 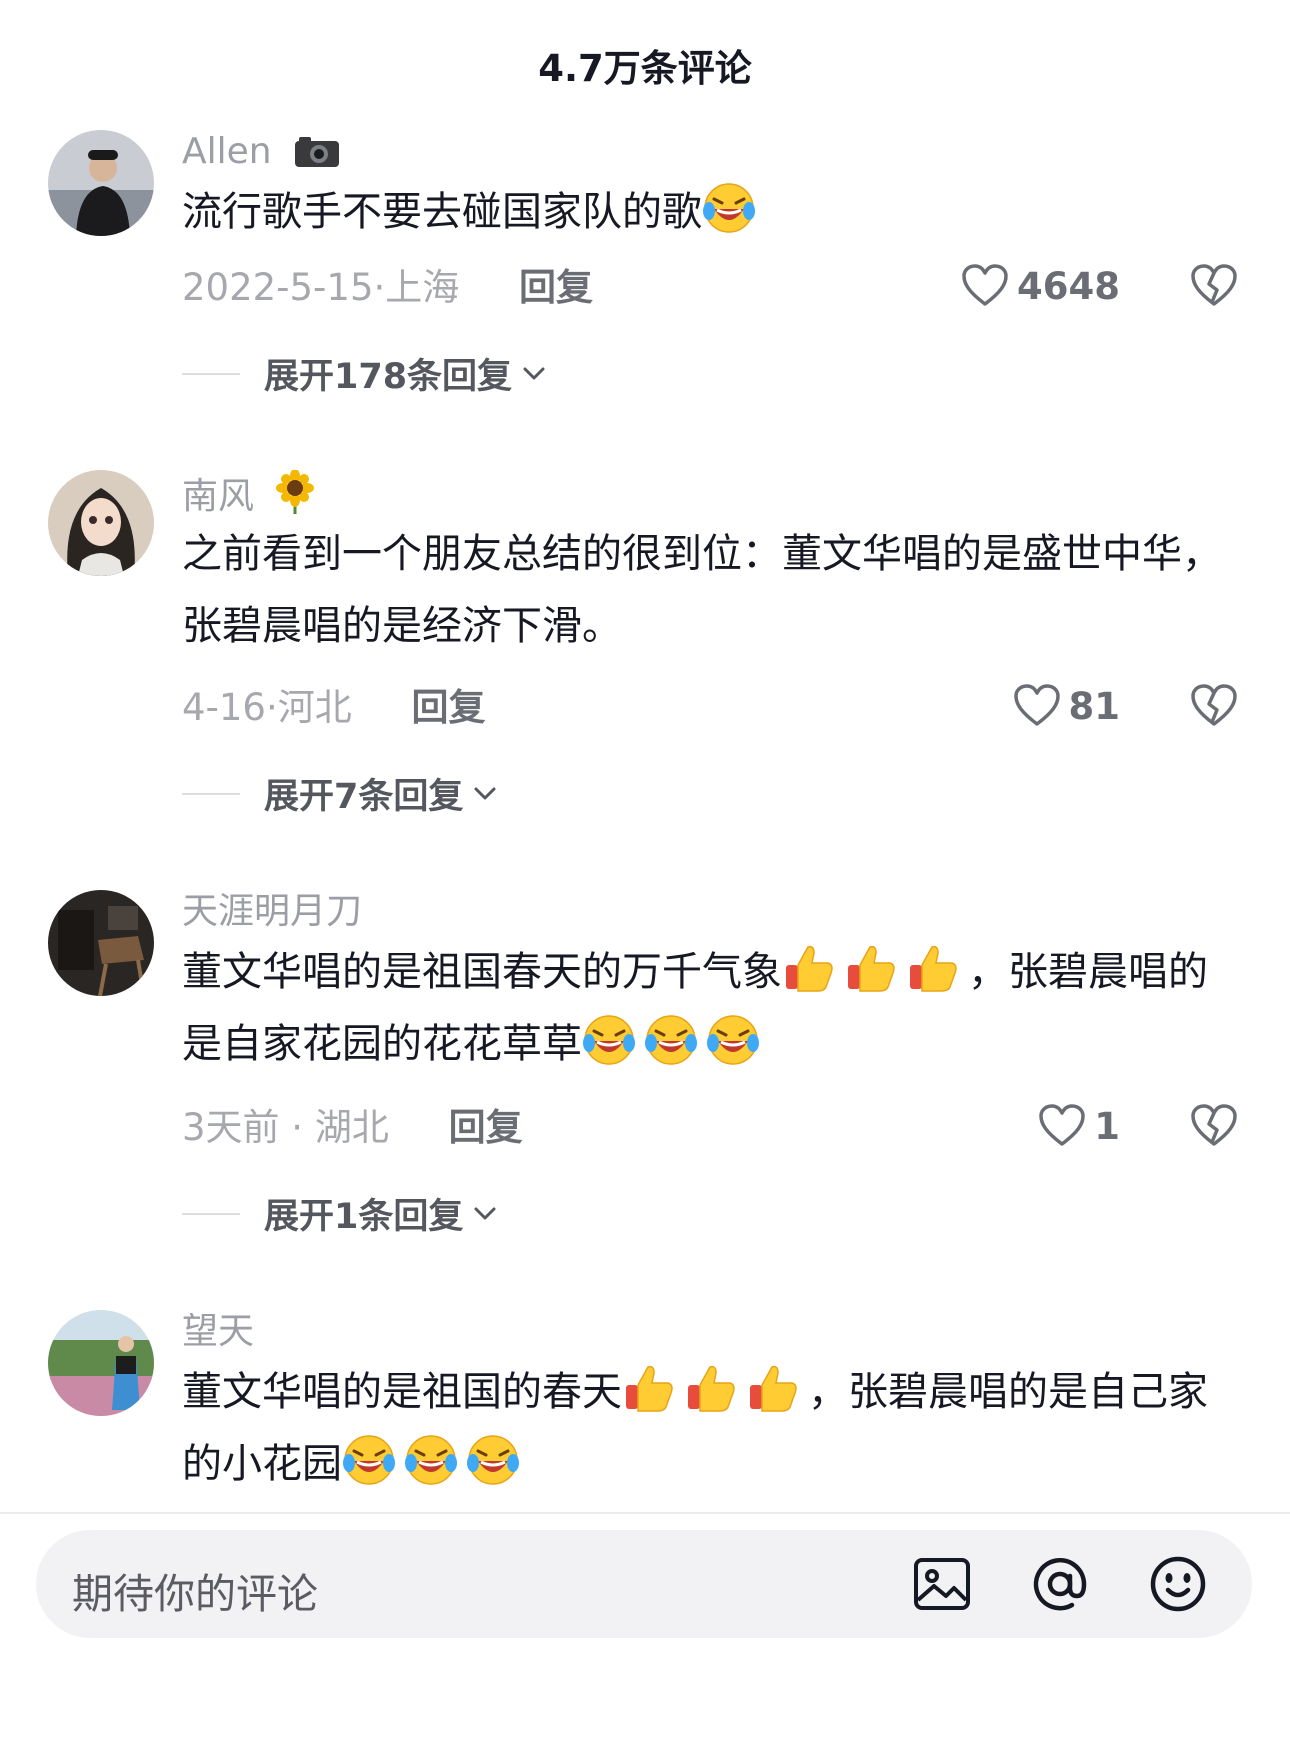 I want to click on username: 天涯明月刀, so click(x=272, y=912).